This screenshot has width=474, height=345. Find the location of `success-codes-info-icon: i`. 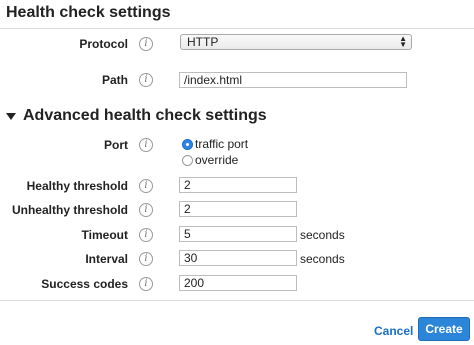

success-codes-info-icon: i is located at coordinates (146, 284).